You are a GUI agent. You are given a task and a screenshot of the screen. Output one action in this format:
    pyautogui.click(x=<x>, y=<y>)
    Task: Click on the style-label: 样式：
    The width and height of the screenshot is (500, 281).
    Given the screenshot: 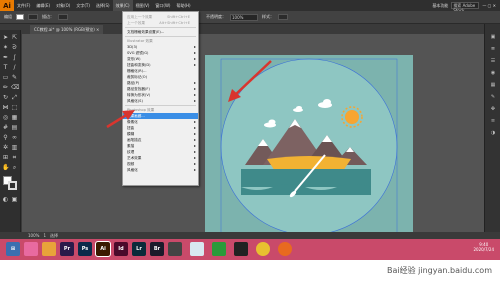 What is the action you would take?
    pyautogui.click(x=268, y=16)
    